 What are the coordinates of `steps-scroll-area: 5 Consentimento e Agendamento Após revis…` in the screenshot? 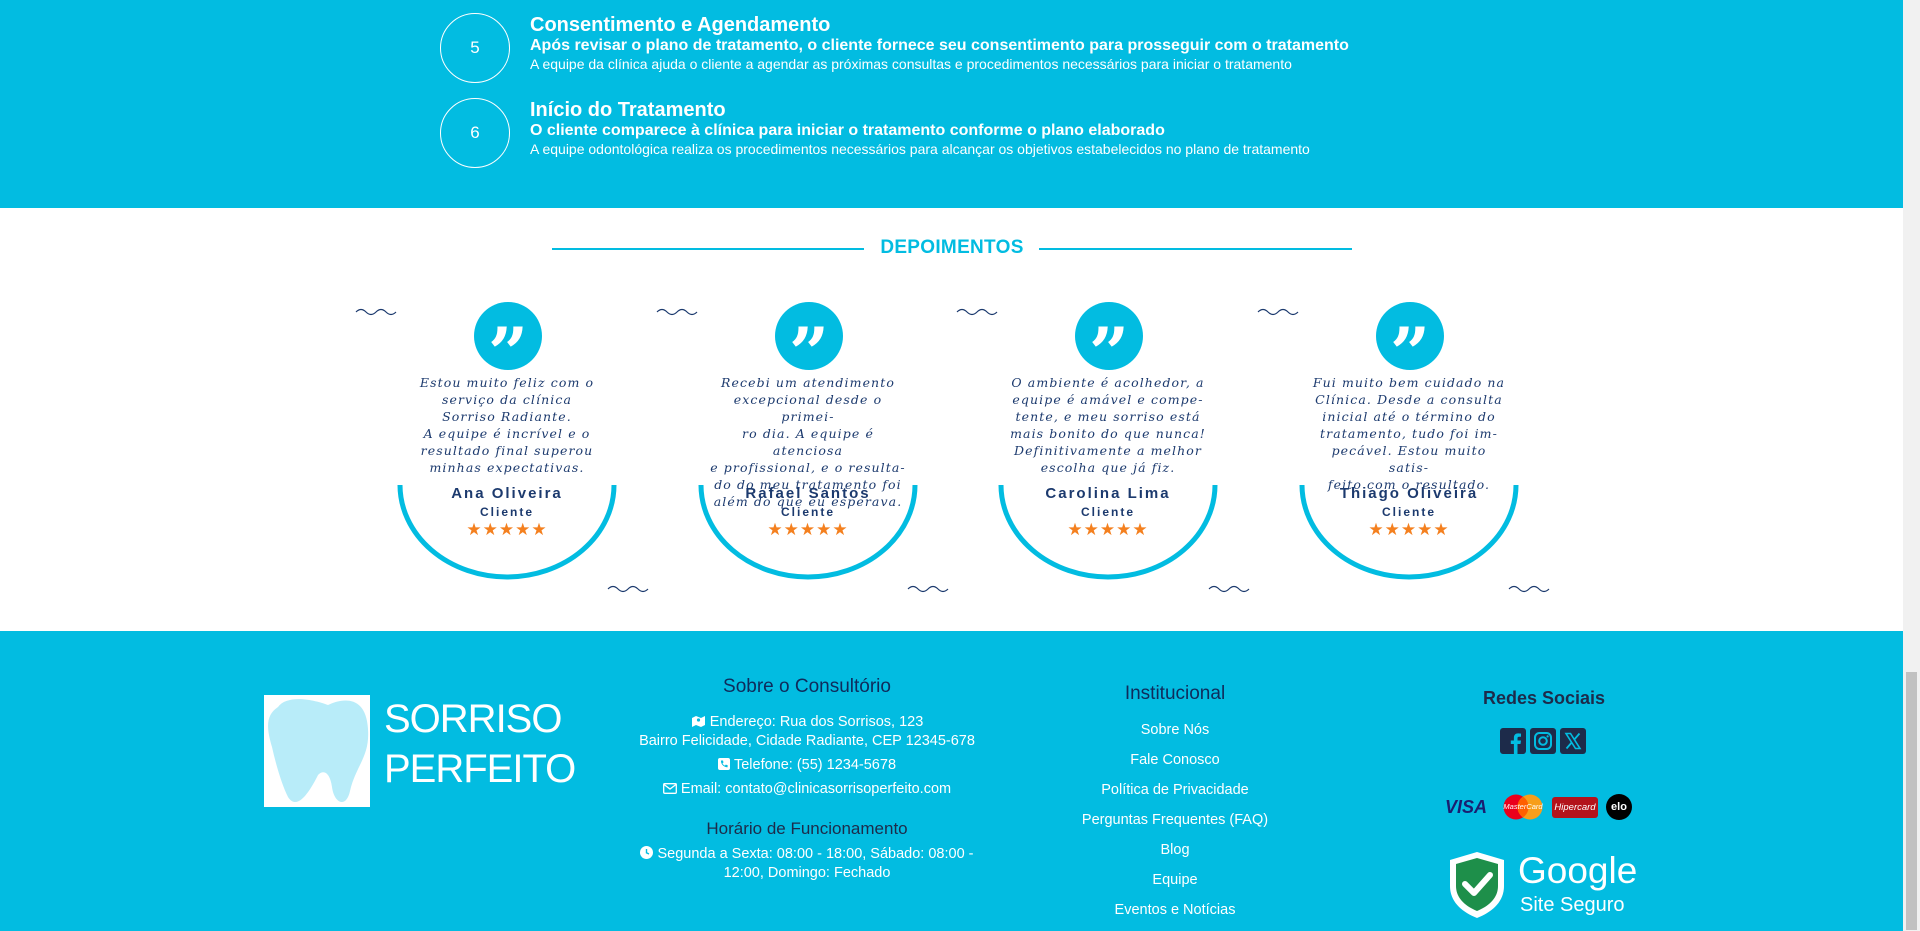 It's located at (1016, 84).